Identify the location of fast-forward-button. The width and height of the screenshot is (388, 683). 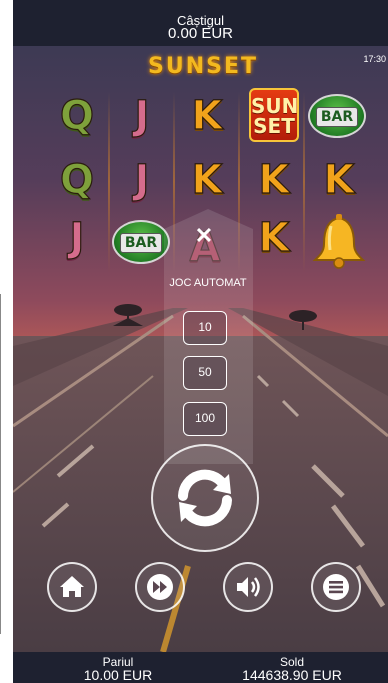
(160, 587).